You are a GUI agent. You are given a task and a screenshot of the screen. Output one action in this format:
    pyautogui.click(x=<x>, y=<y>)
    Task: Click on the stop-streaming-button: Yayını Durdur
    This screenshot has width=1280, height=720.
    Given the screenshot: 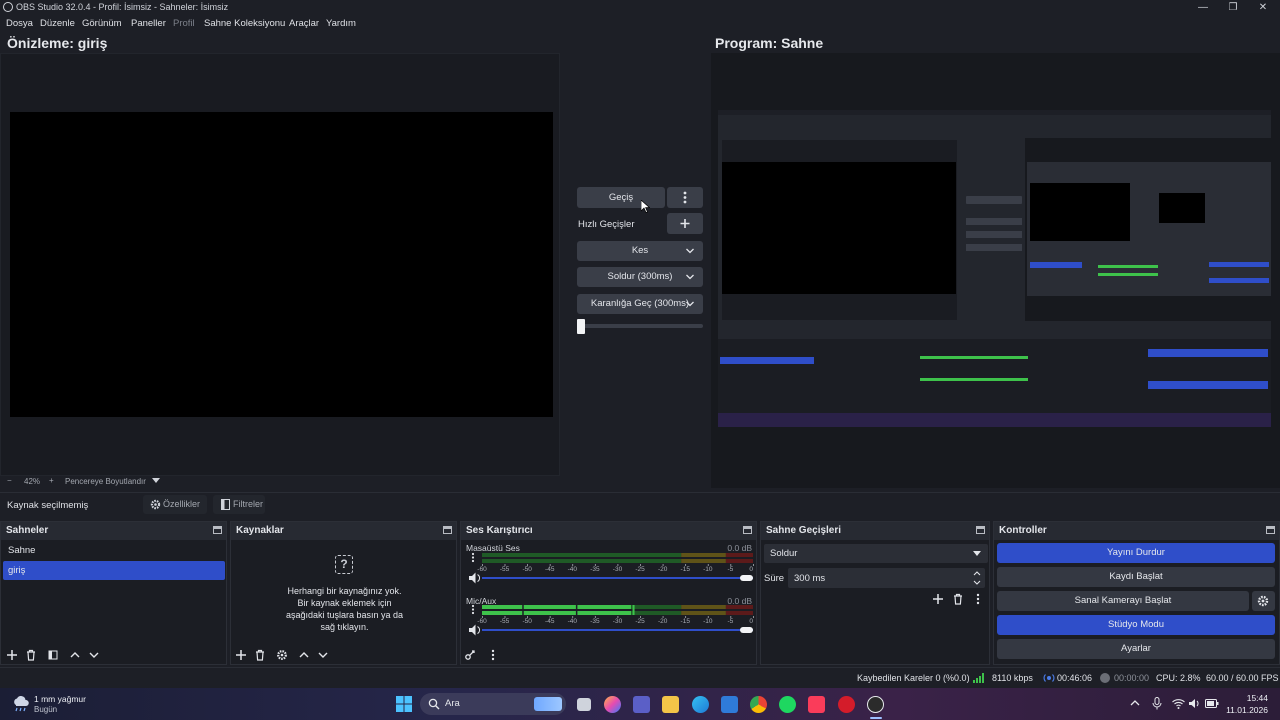 What is the action you would take?
    pyautogui.click(x=1136, y=553)
    